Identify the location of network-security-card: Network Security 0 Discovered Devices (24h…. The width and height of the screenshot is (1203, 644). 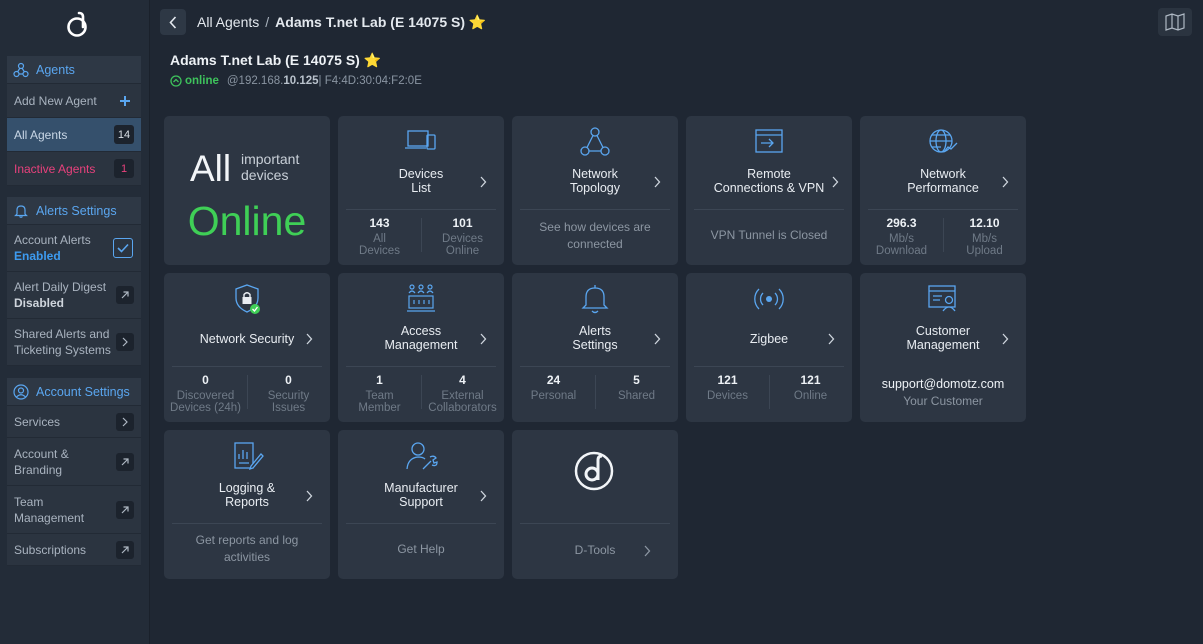
(247, 347).